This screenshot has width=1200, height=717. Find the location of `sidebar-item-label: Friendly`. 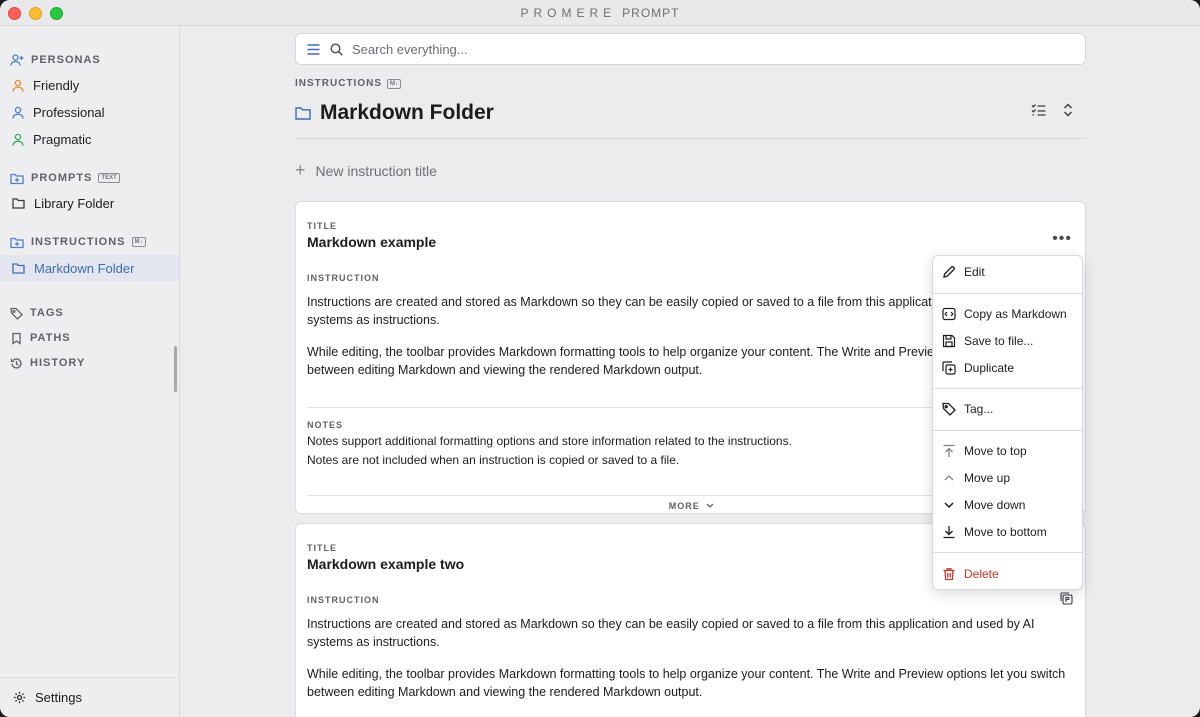

sidebar-item-label: Friendly is located at coordinates (56, 85).